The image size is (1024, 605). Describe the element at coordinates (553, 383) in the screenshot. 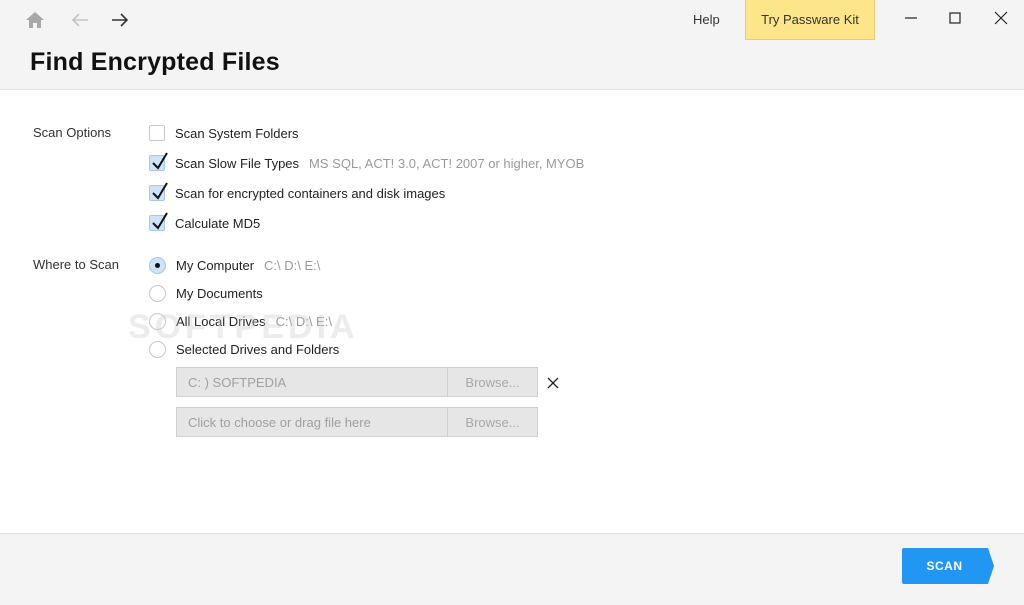

I see `remove-path-icon` at that location.